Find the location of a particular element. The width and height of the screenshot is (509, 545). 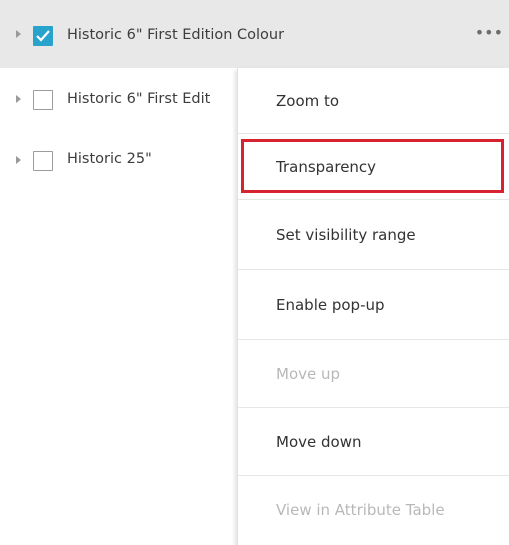

menu-item-move-up: Move up is located at coordinates (373, 374).